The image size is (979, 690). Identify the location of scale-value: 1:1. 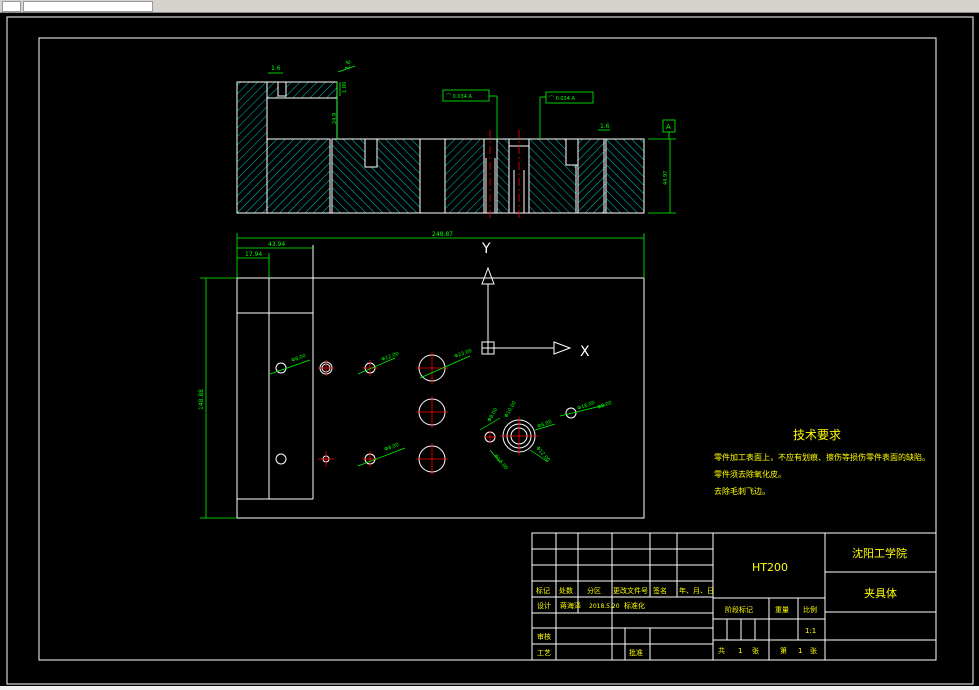
(810, 631).